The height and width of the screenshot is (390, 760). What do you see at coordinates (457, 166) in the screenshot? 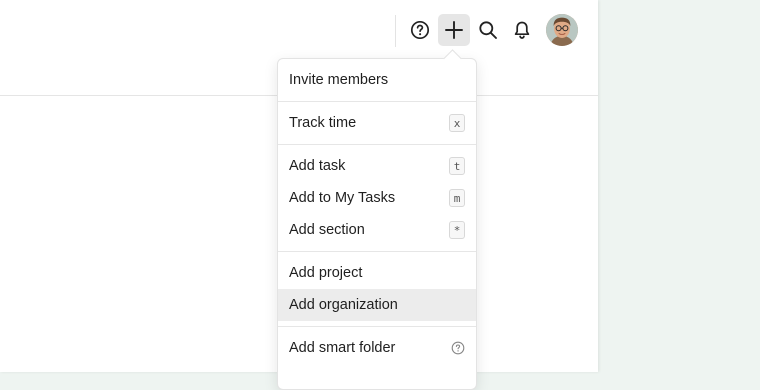
I see `shortcut-key: t` at bounding box center [457, 166].